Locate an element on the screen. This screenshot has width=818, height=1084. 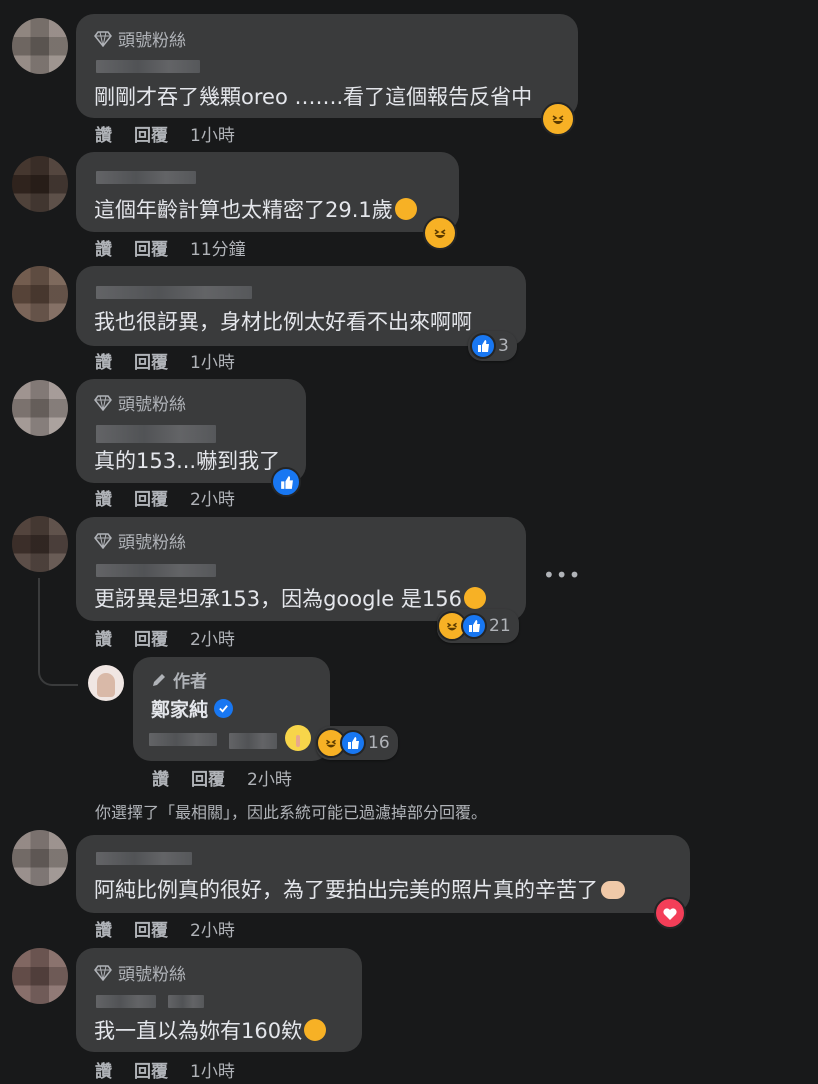
reaction-summary: 16 is located at coordinates (357, 743).